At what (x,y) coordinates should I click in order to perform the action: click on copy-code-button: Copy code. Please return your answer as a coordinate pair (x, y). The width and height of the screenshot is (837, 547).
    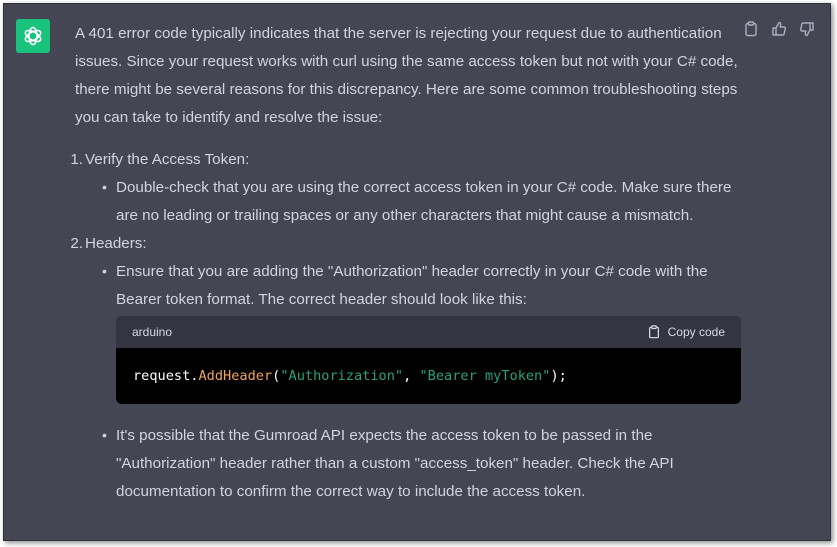
    Looking at the image, I should click on (686, 332).